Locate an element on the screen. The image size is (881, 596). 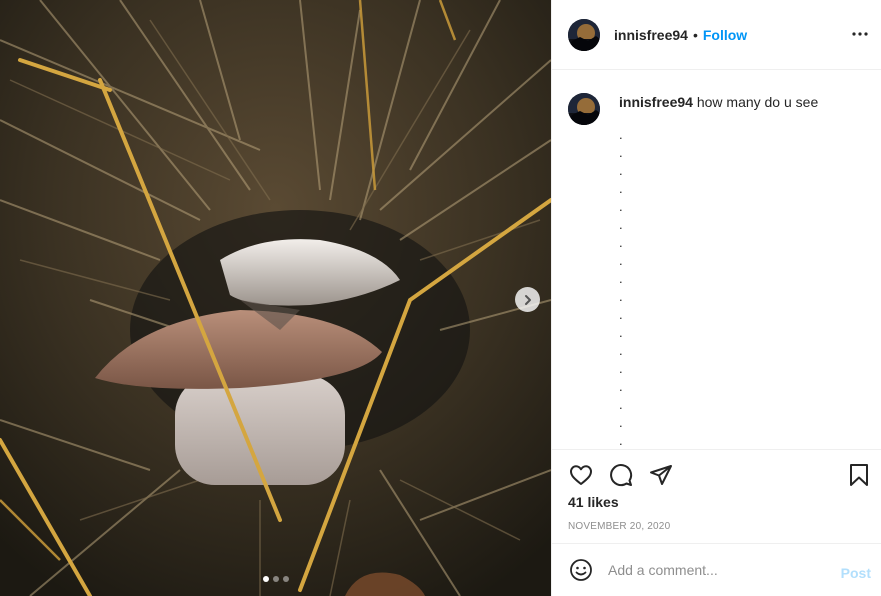
comment-icon is located at coordinates (621, 474).